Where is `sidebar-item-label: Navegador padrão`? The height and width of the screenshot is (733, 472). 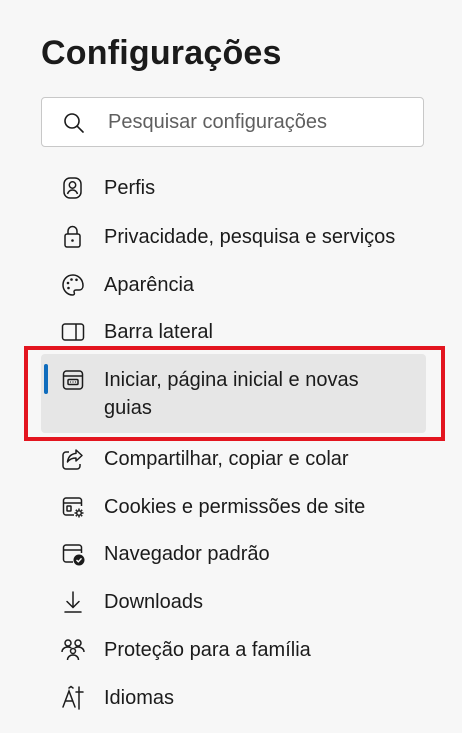
sidebar-item-label: Navegador padrão is located at coordinates (187, 554).